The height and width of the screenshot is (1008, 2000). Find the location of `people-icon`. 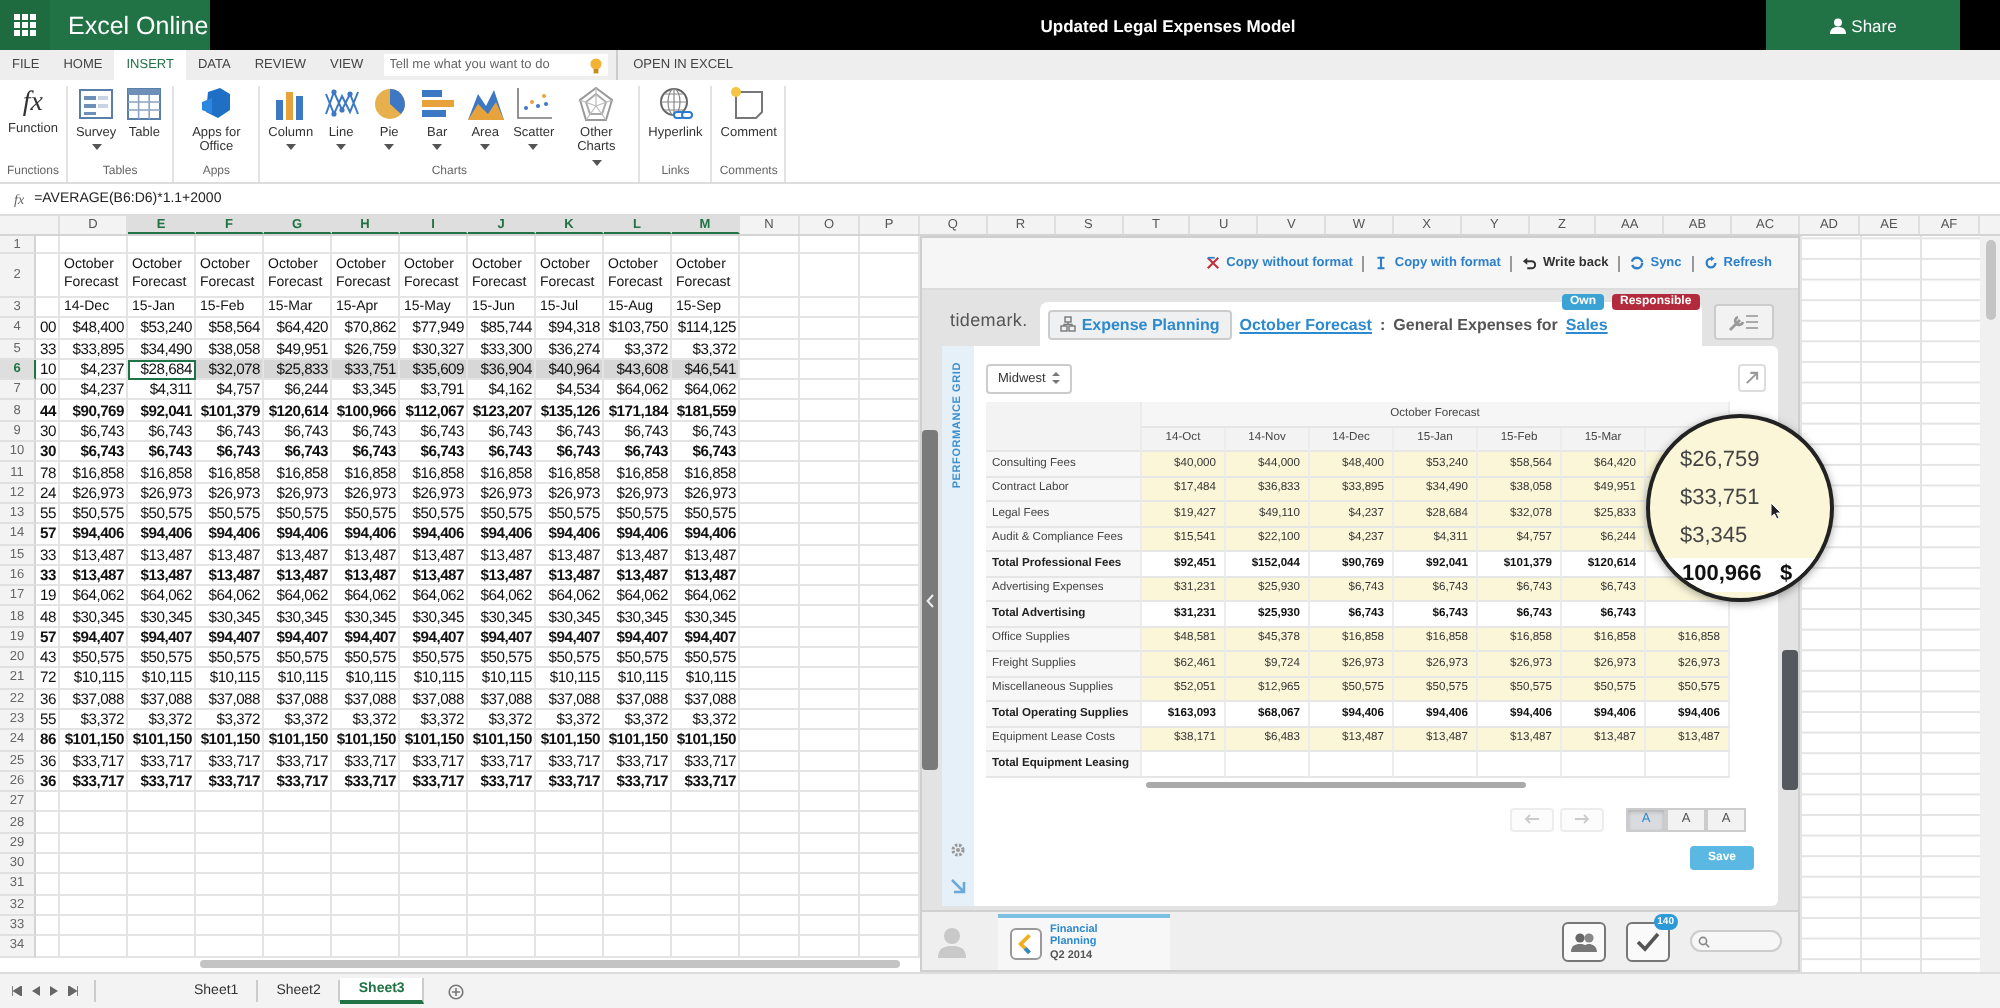

people-icon is located at coordinates (1584, 941).